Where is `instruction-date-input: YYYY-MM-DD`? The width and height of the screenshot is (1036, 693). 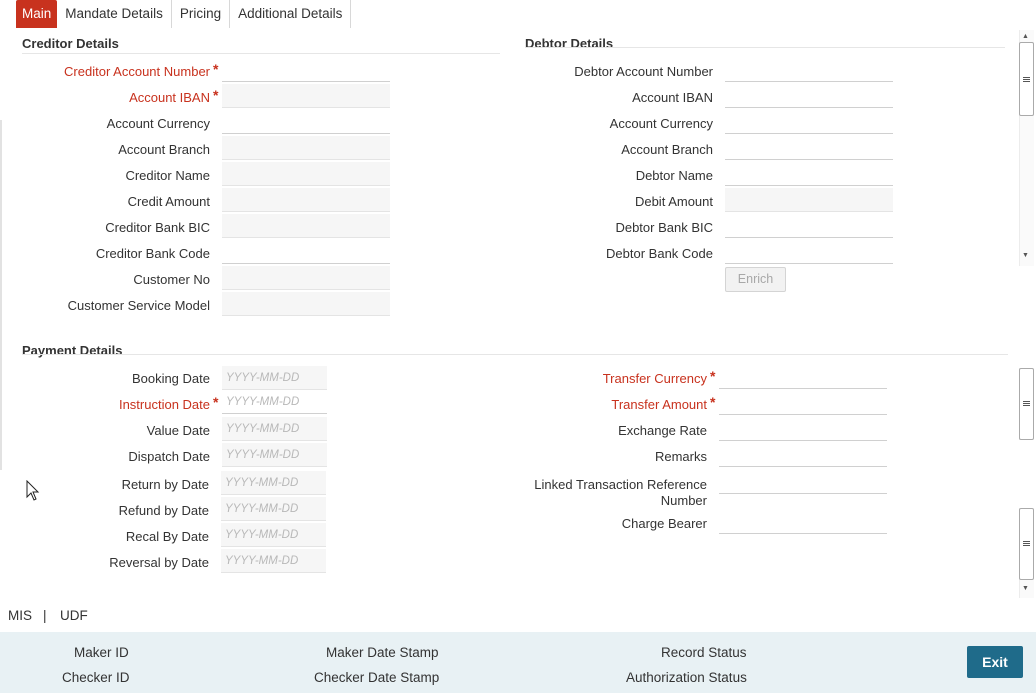
instruction-date-input: YYYY-MM-DD is located at coordinates (274, 402).